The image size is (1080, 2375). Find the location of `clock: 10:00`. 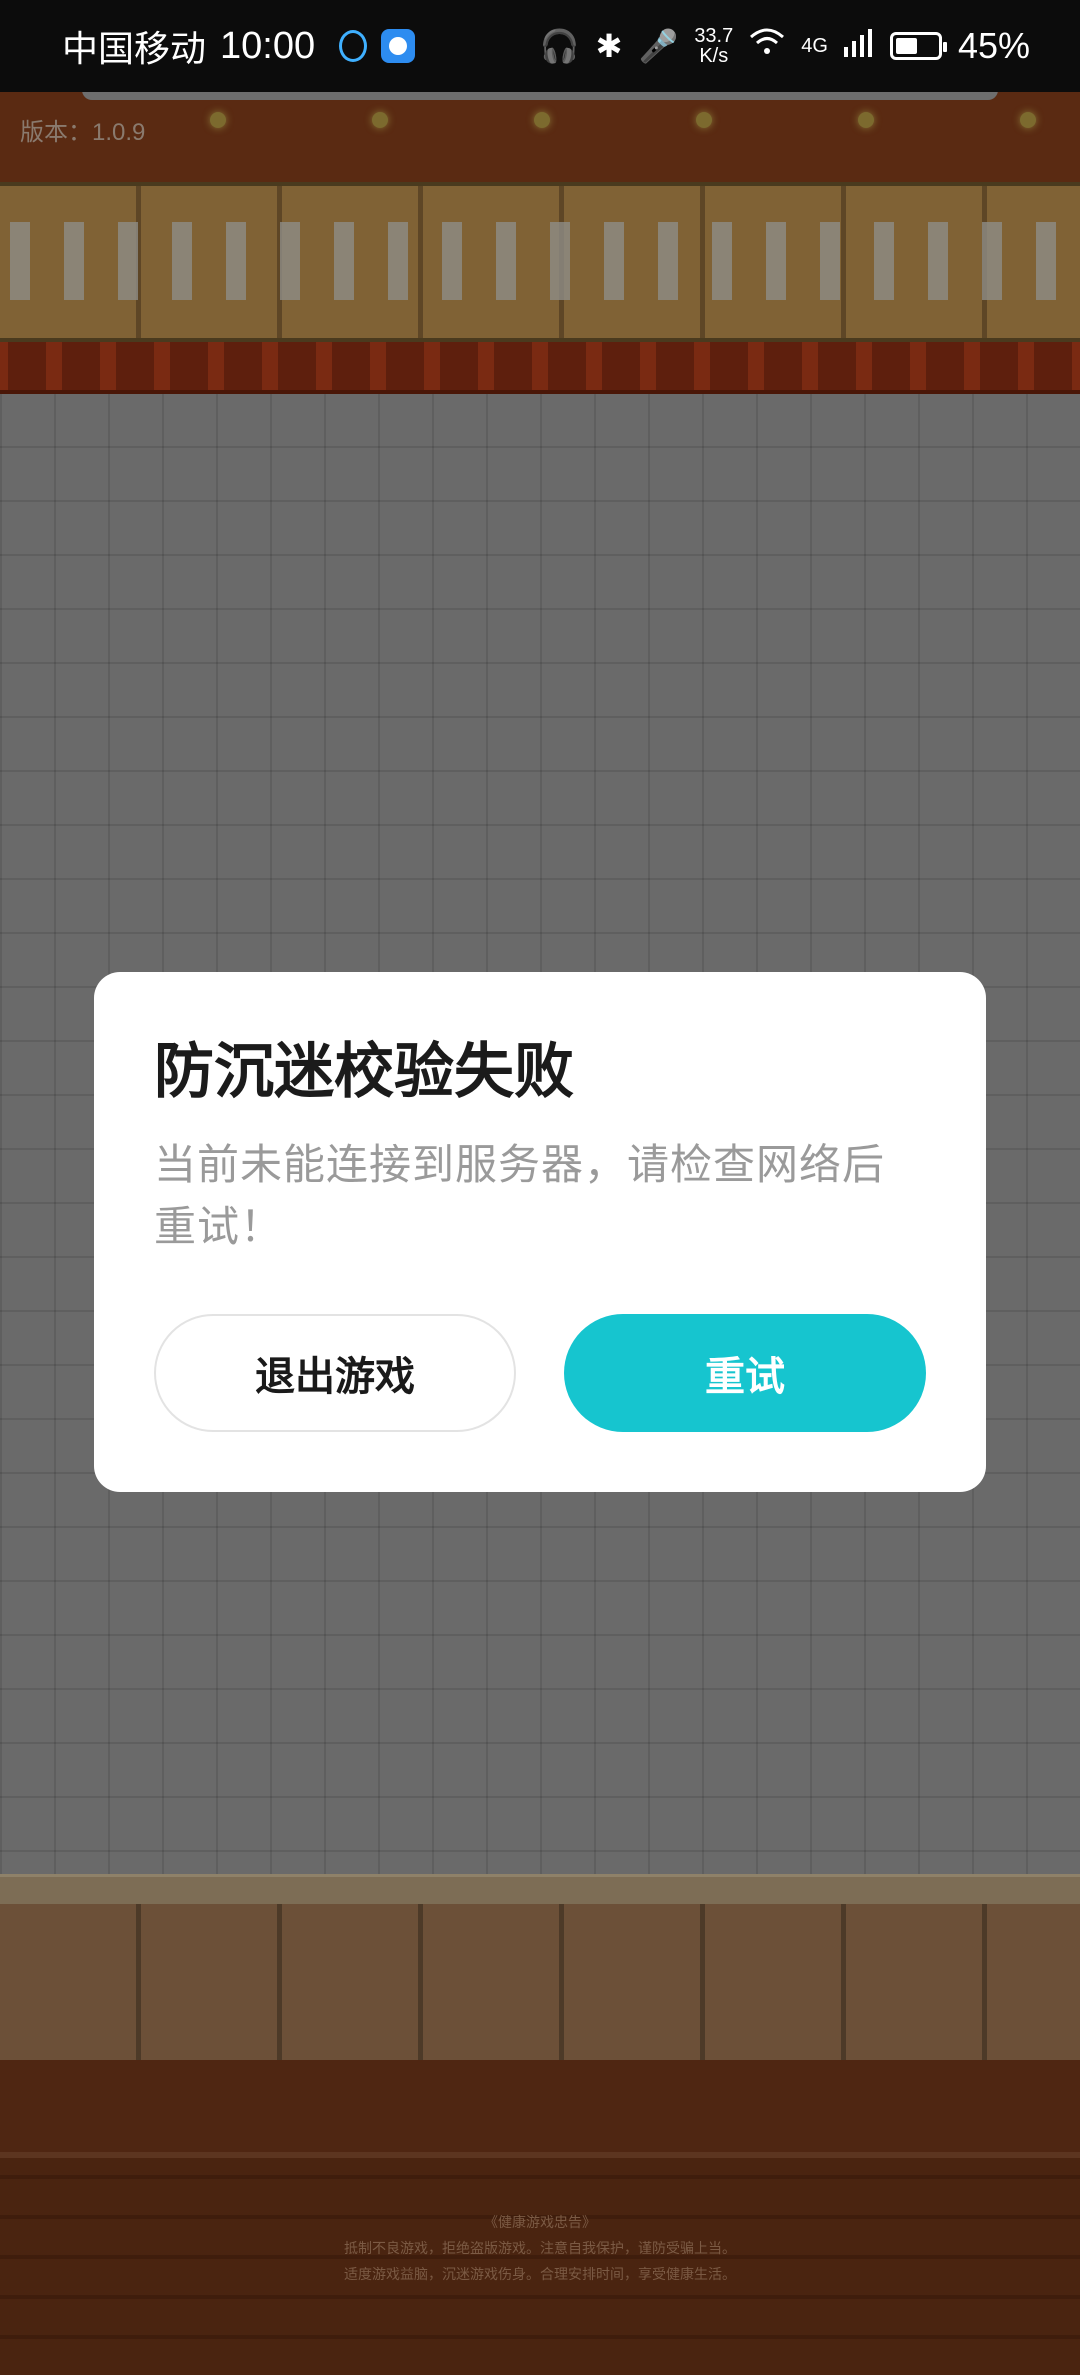

clock: 10:00 is located at coordinates (268, 45).